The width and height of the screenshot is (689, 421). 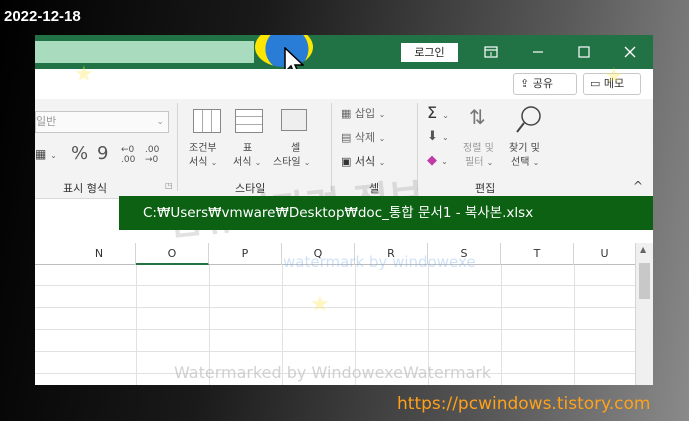 What do you see at coordinates (478, 148) in the screenshot?
I see `sort-filter-label-1: 정렬 및` at bounding box center [478, 148].